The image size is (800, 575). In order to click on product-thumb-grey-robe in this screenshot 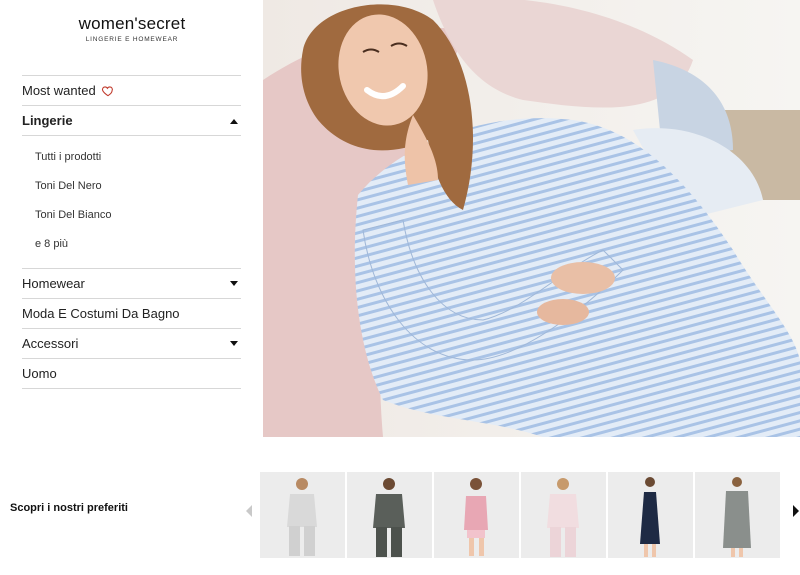, I will do `click(737, 515)`.